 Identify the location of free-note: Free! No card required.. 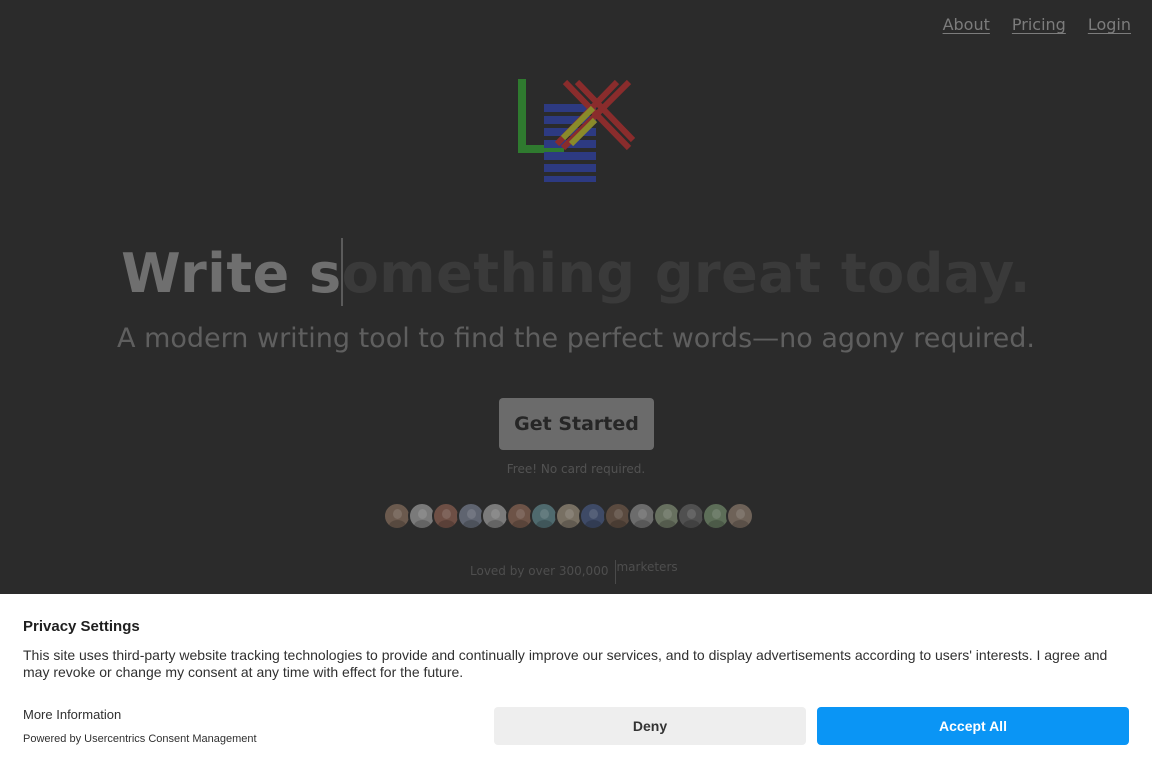
(576, 469).